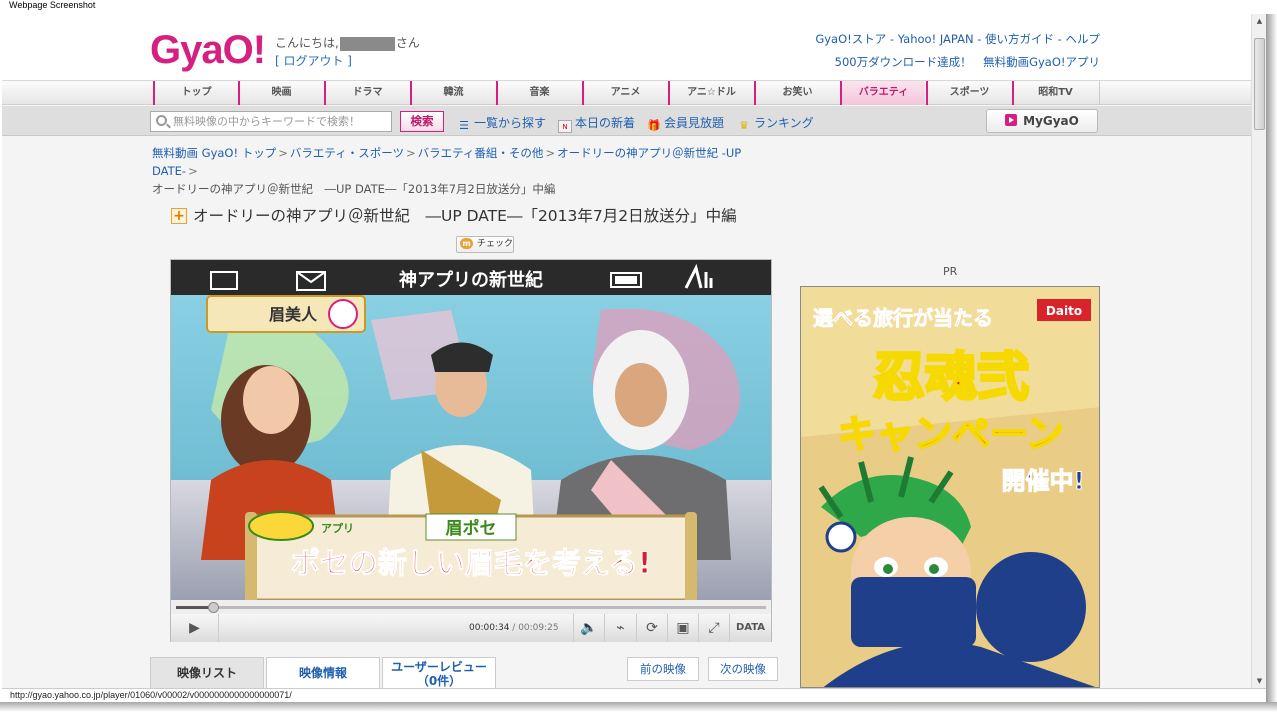 This screenshot has height=712, width=1277. What do you see at coordinates (743, 669) in the screenshot?
I see `next-video-button: 次の映像` at bounding box center [743, 669].